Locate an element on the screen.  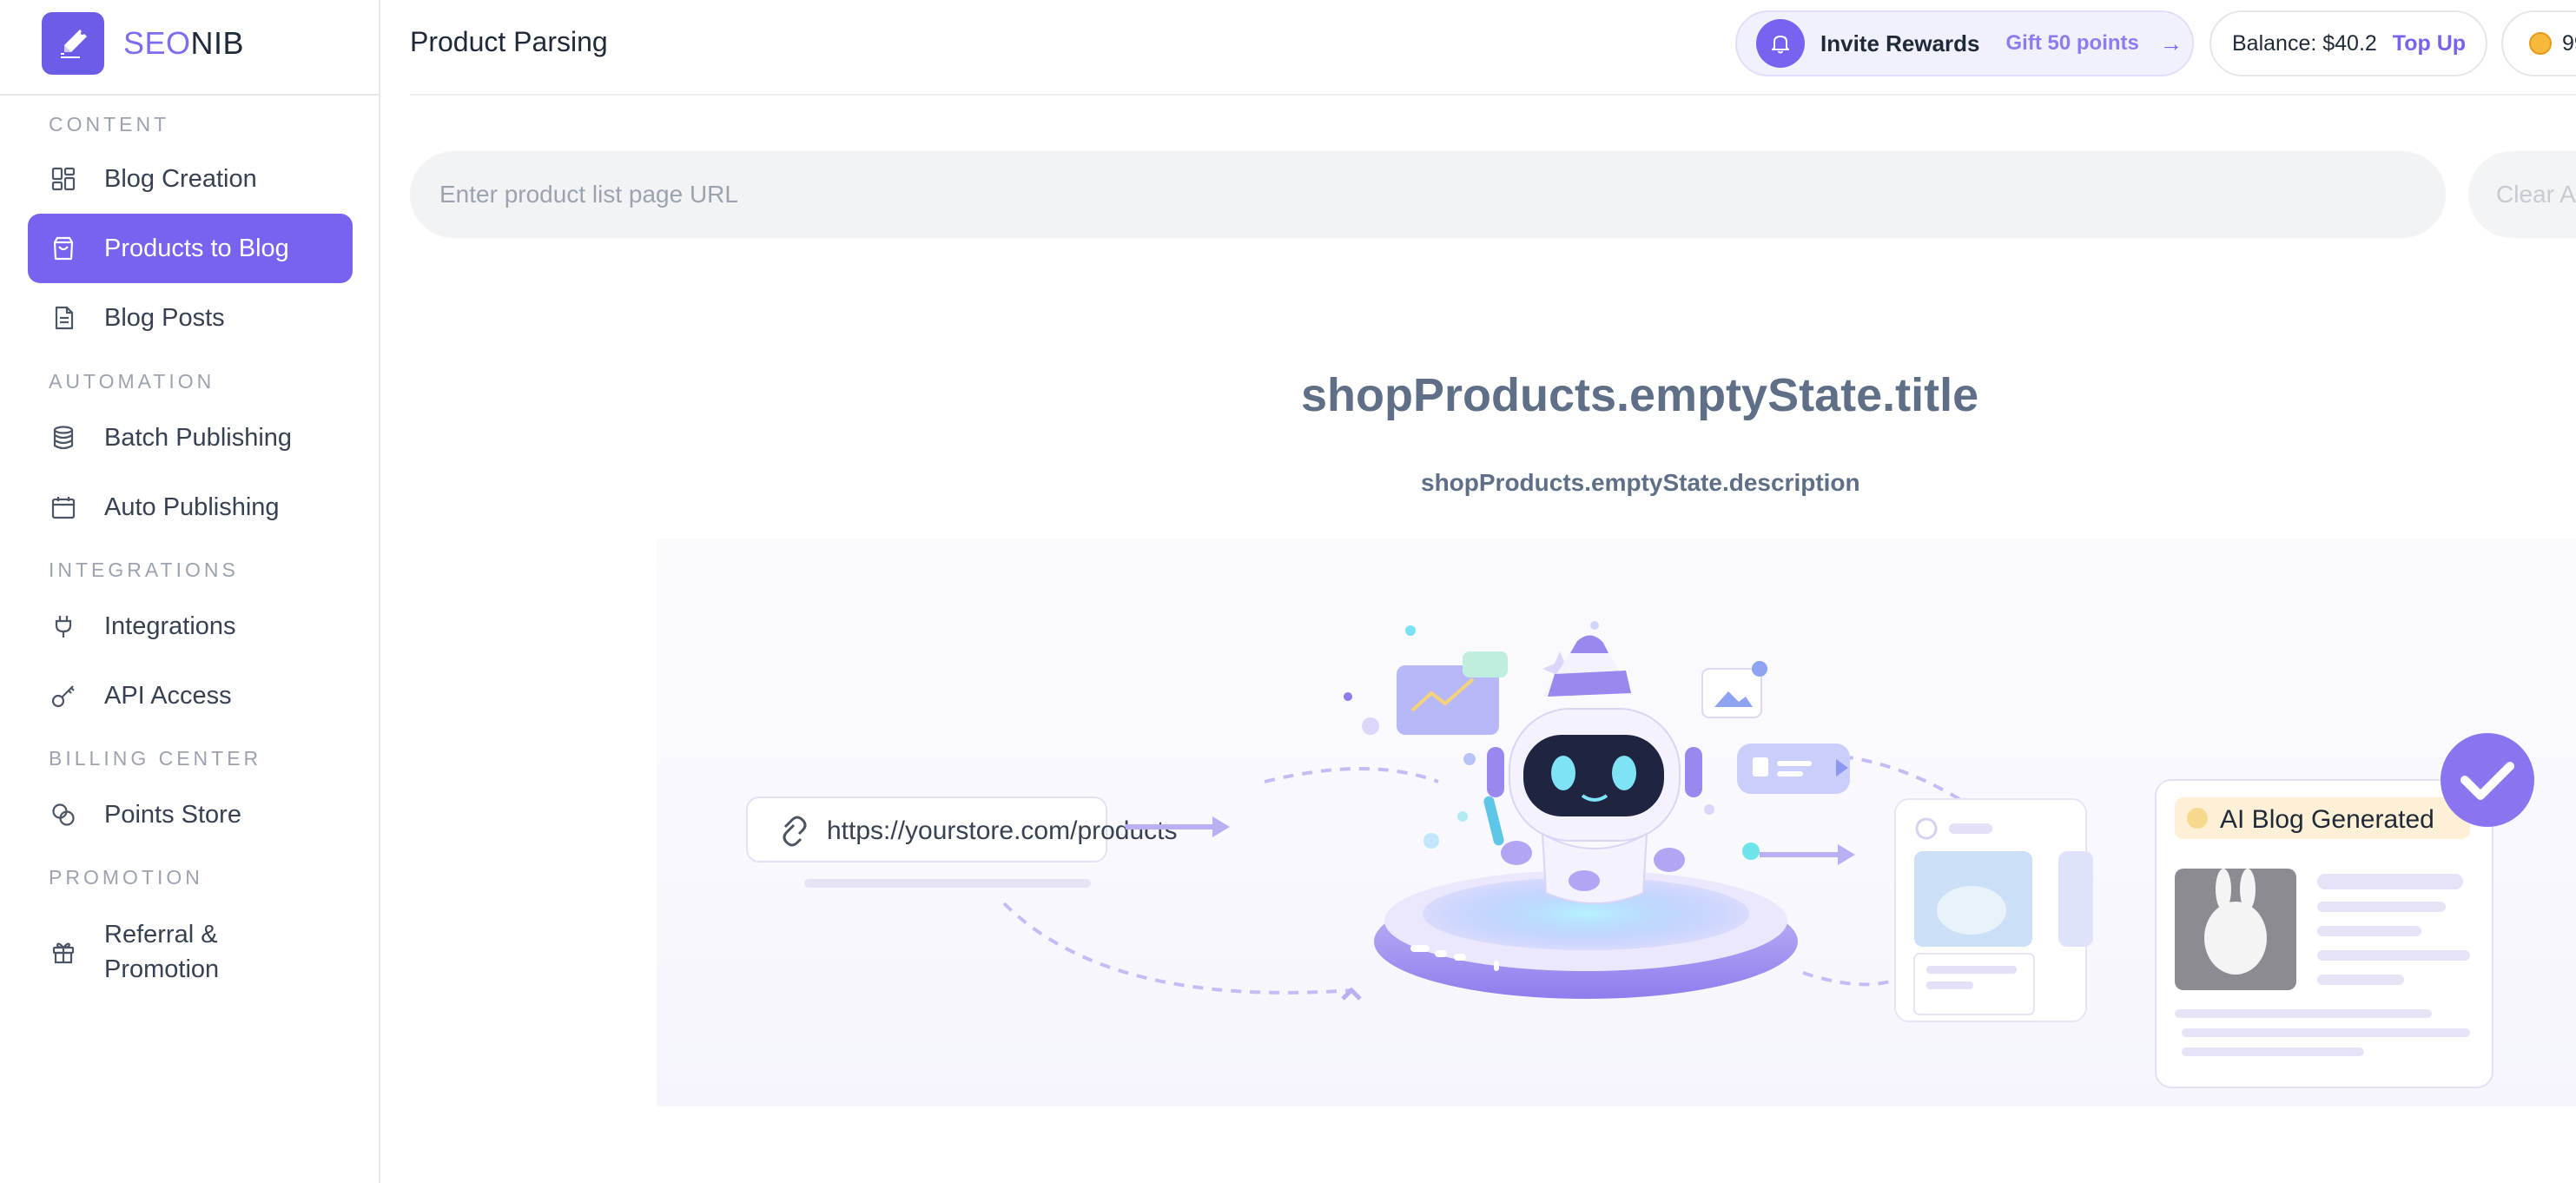
database-icon is located at coordinates (64, 438).